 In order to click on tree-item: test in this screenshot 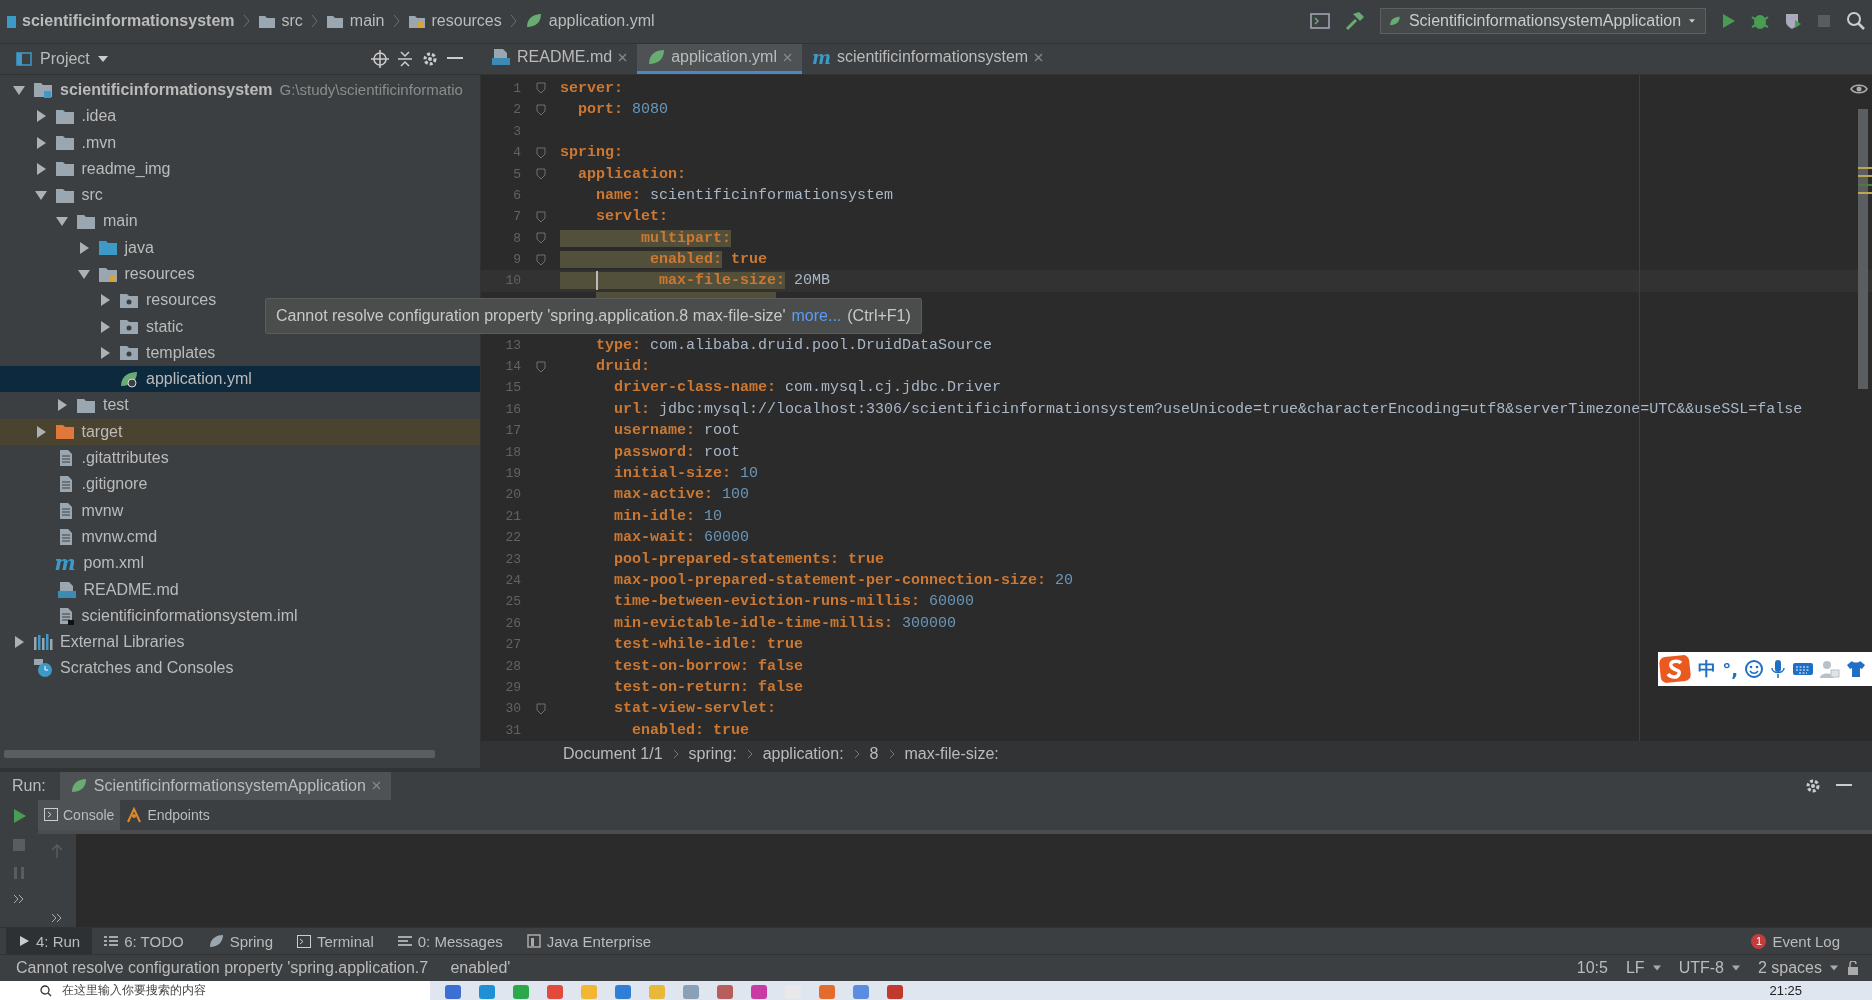, I will do `click(240, 405)`.